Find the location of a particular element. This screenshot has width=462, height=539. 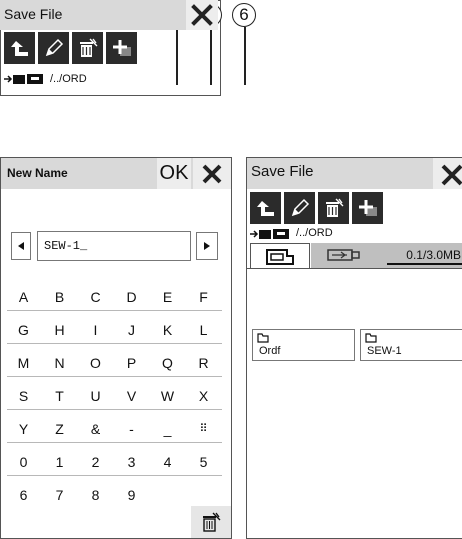

key-w: W is located at coordinates (167, 396).